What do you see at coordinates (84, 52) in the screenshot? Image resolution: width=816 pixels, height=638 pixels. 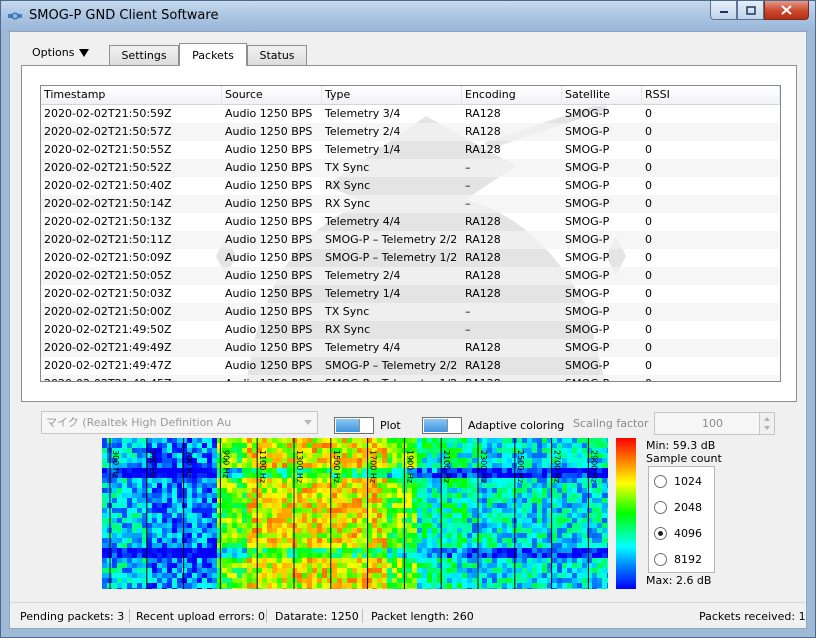 I see `caret-down-icon` at bounding box center [84, 52].